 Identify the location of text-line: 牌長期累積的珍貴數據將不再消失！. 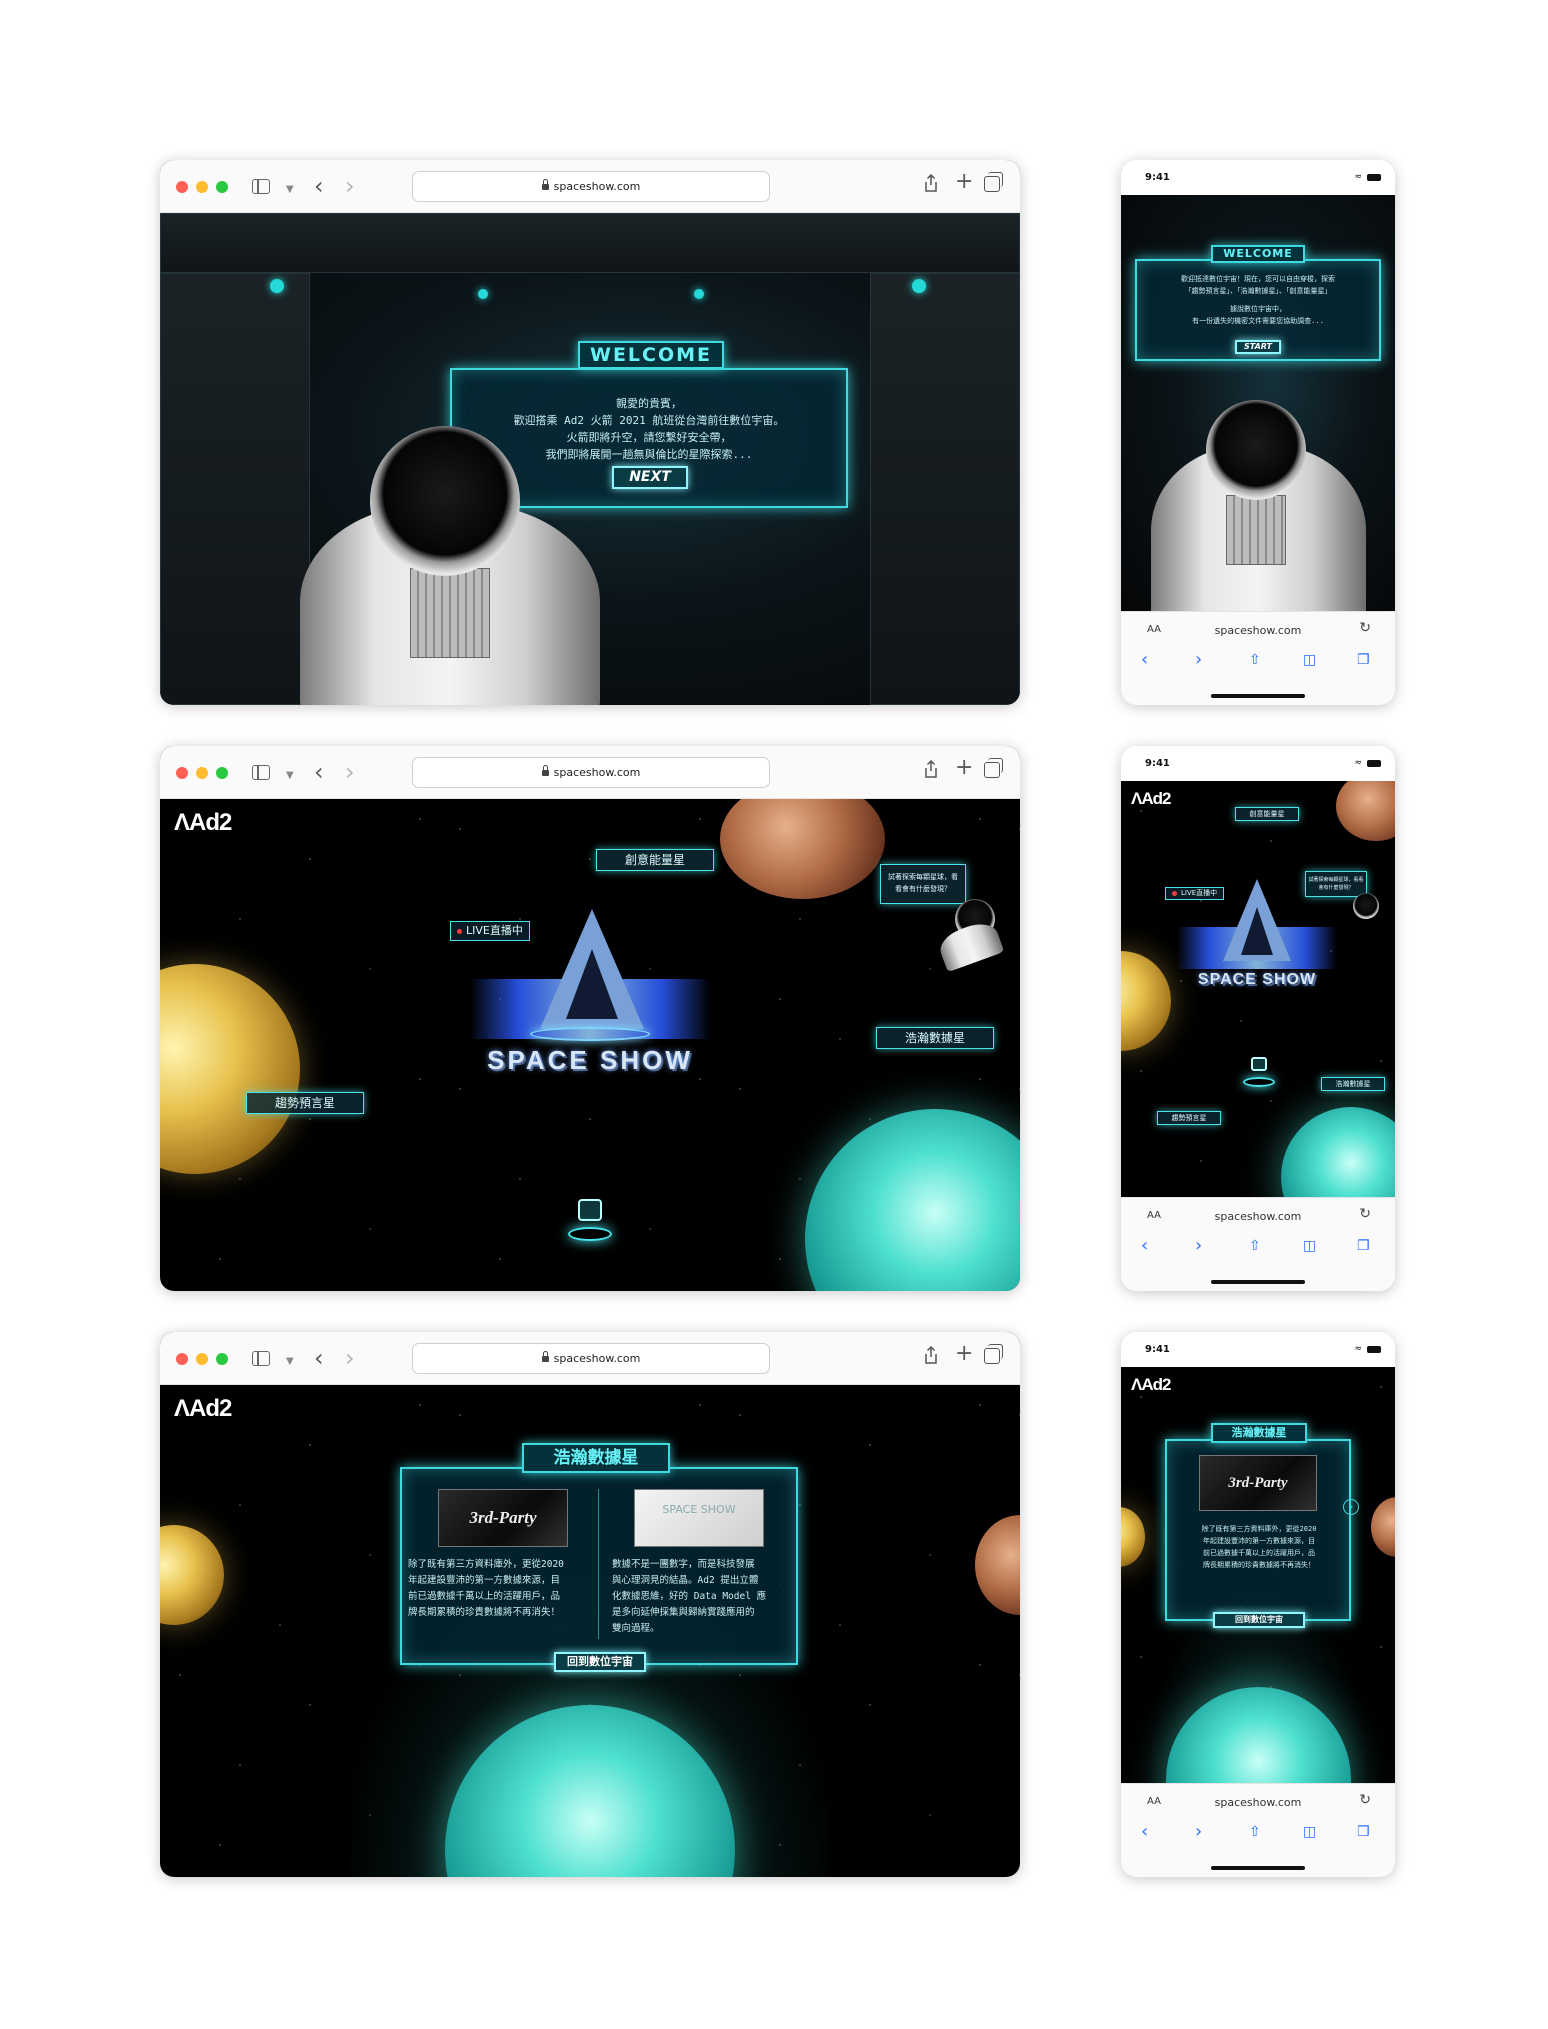
(1259, 1565).